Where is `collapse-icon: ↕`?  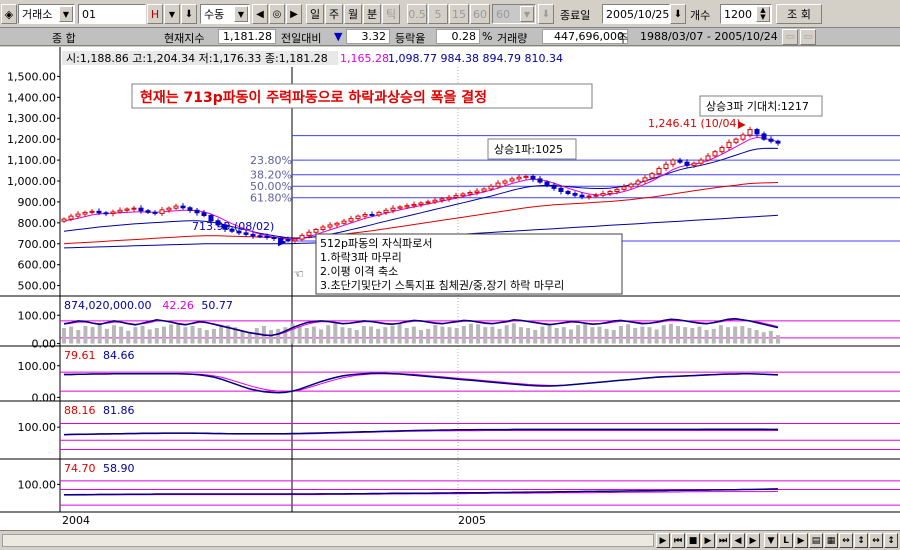
collapse-icon: ↕ is located at coordinates (891, 540).